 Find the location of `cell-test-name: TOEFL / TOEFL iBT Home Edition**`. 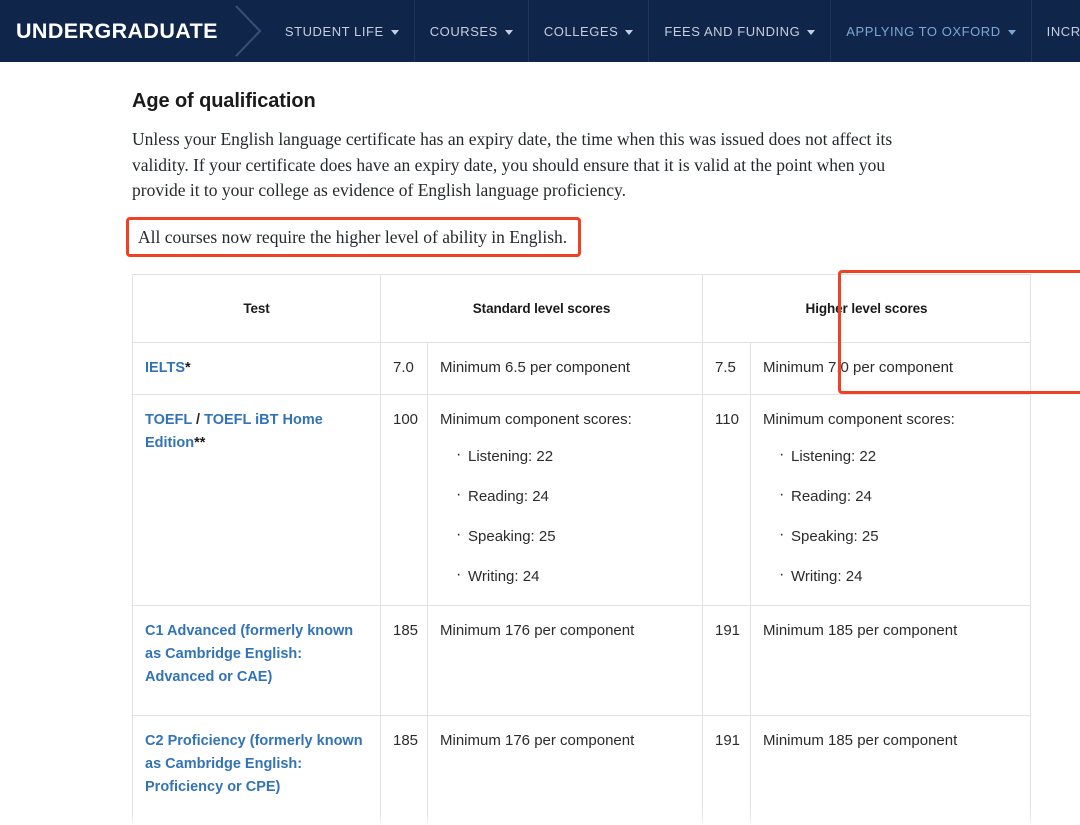

cell-test-name: TOEFL / TOEFL iBT Home Edition** is located at coordinates (256, 499).